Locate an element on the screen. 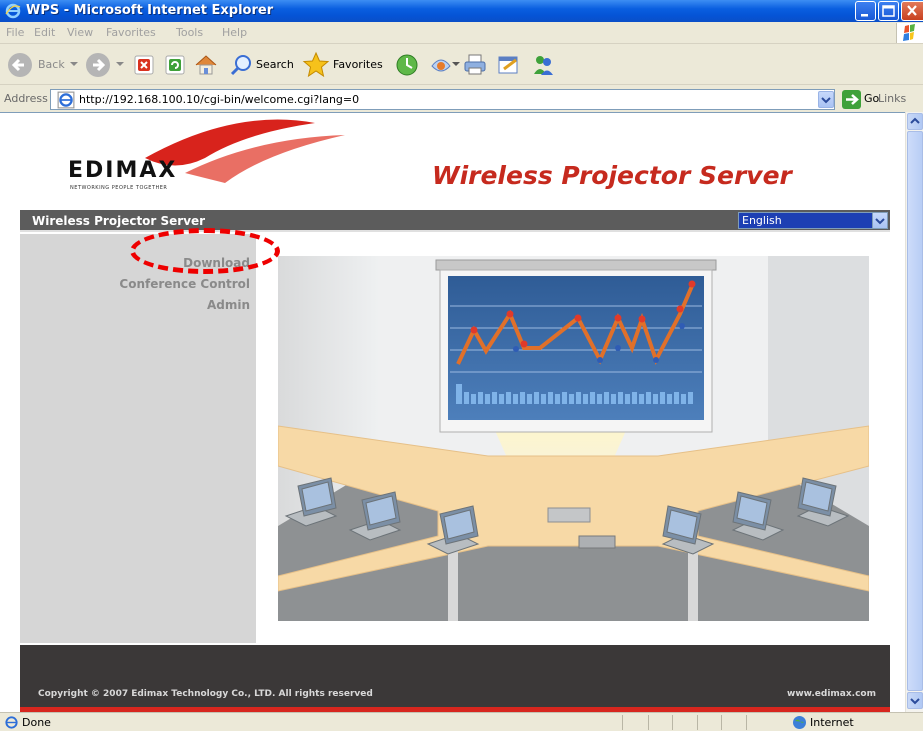 The image size is (923, 731). menu-edit: Edit is located at coordinates (44, 32).